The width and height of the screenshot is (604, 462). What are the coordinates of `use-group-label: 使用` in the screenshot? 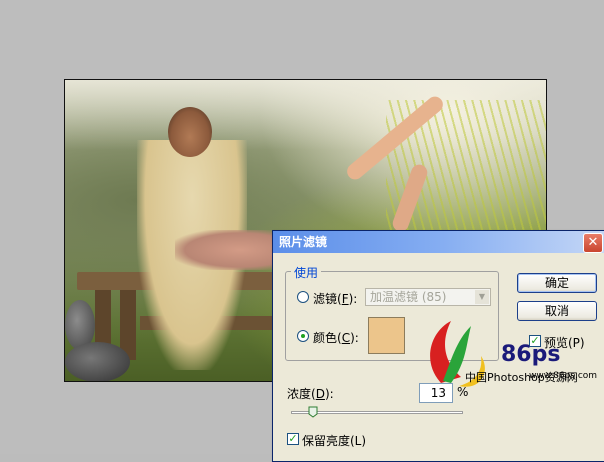 It's located at (306, 272).